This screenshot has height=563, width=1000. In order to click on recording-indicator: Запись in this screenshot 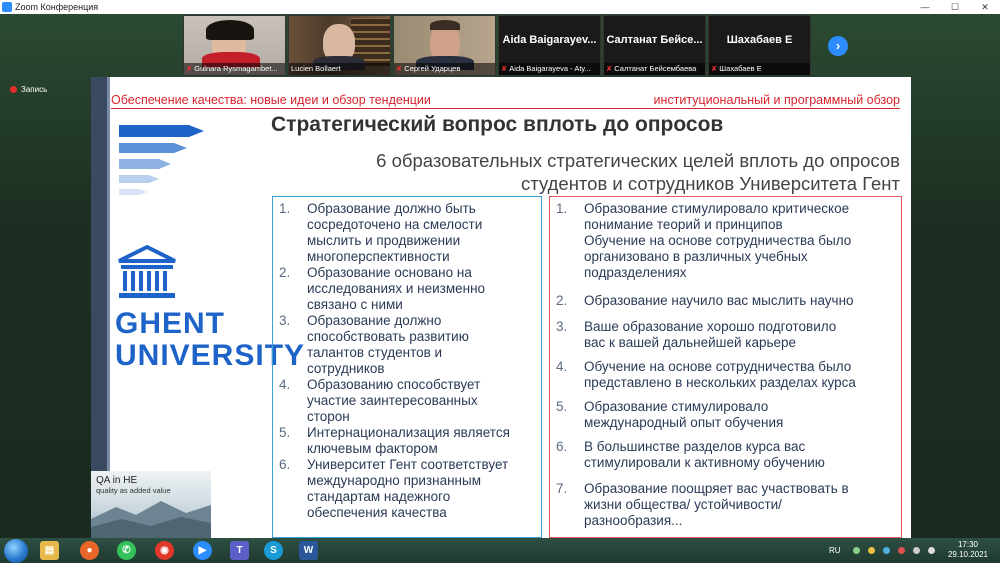, I will do `click(28, 89)`.